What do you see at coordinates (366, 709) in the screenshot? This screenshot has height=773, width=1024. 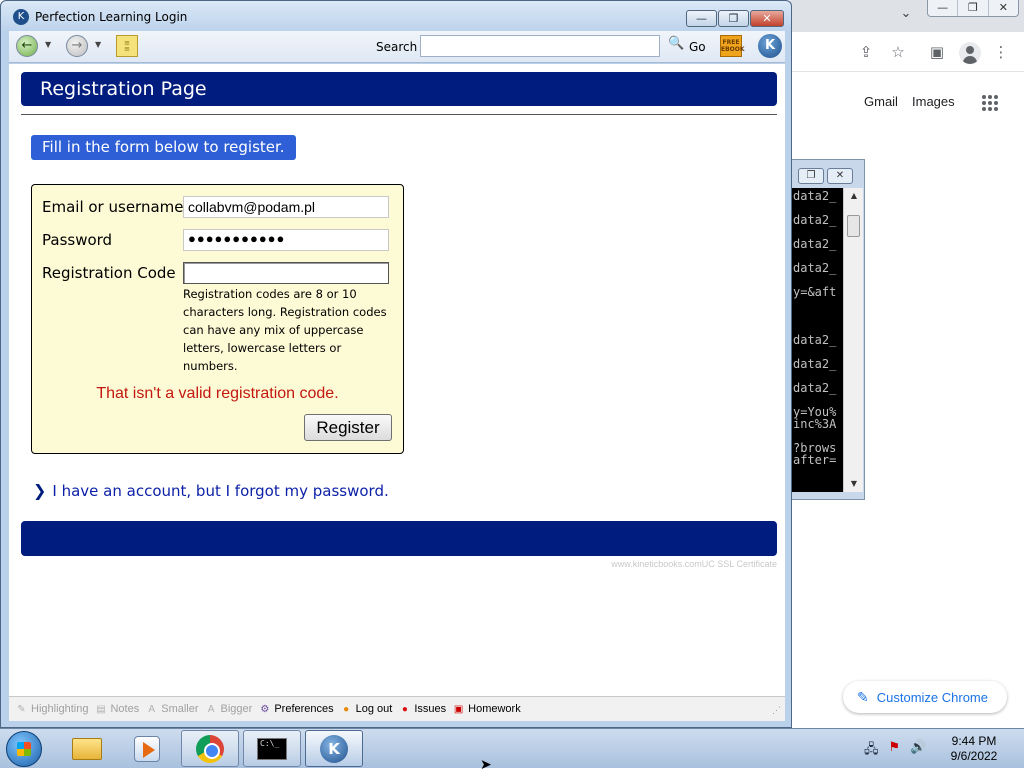 I see `logout-button: ● Log out` at bounding box center [366, 709].